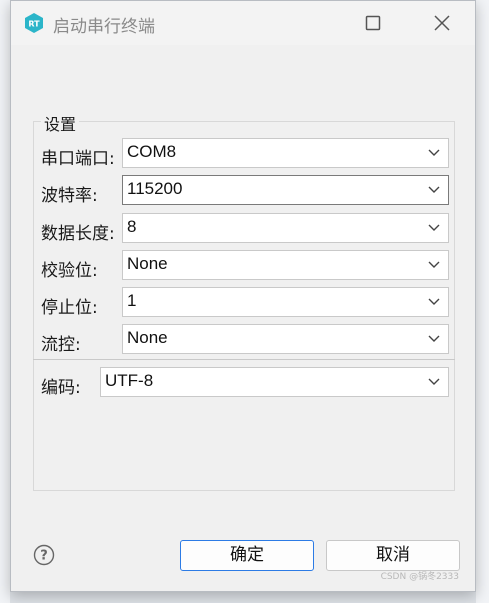  I want to click on background-left, so click(5, 301).